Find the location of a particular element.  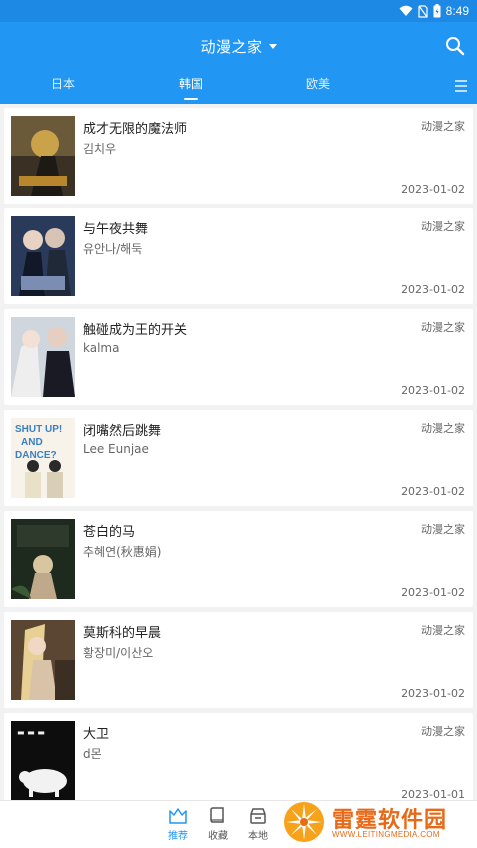

comic-title: 苍白的马 is located at coordinates (109, 532).